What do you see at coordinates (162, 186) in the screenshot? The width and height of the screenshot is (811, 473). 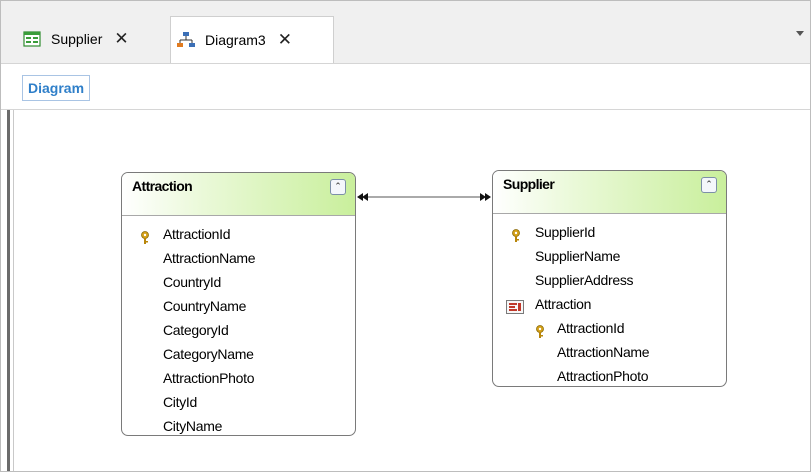 I see `table-attraction-title: Attraction` at bounding box center [162, 186].